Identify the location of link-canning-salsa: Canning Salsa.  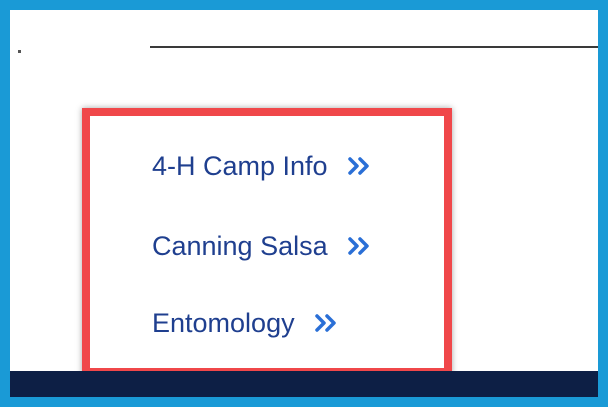
(261, 246).